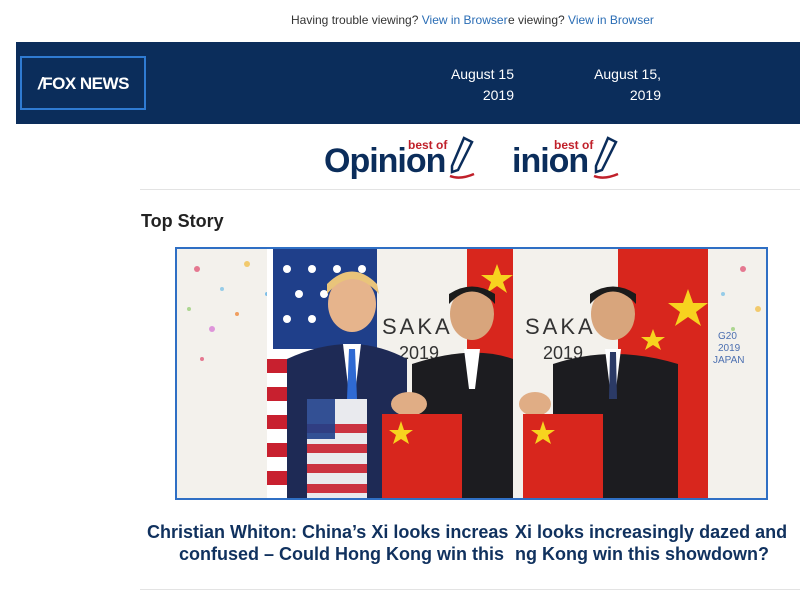 Image resolution: width=800 pixels, height=600 pixels. I want to click on trouble-viewing-segment-b: e viewing? View in Browser, so click(588, 20).